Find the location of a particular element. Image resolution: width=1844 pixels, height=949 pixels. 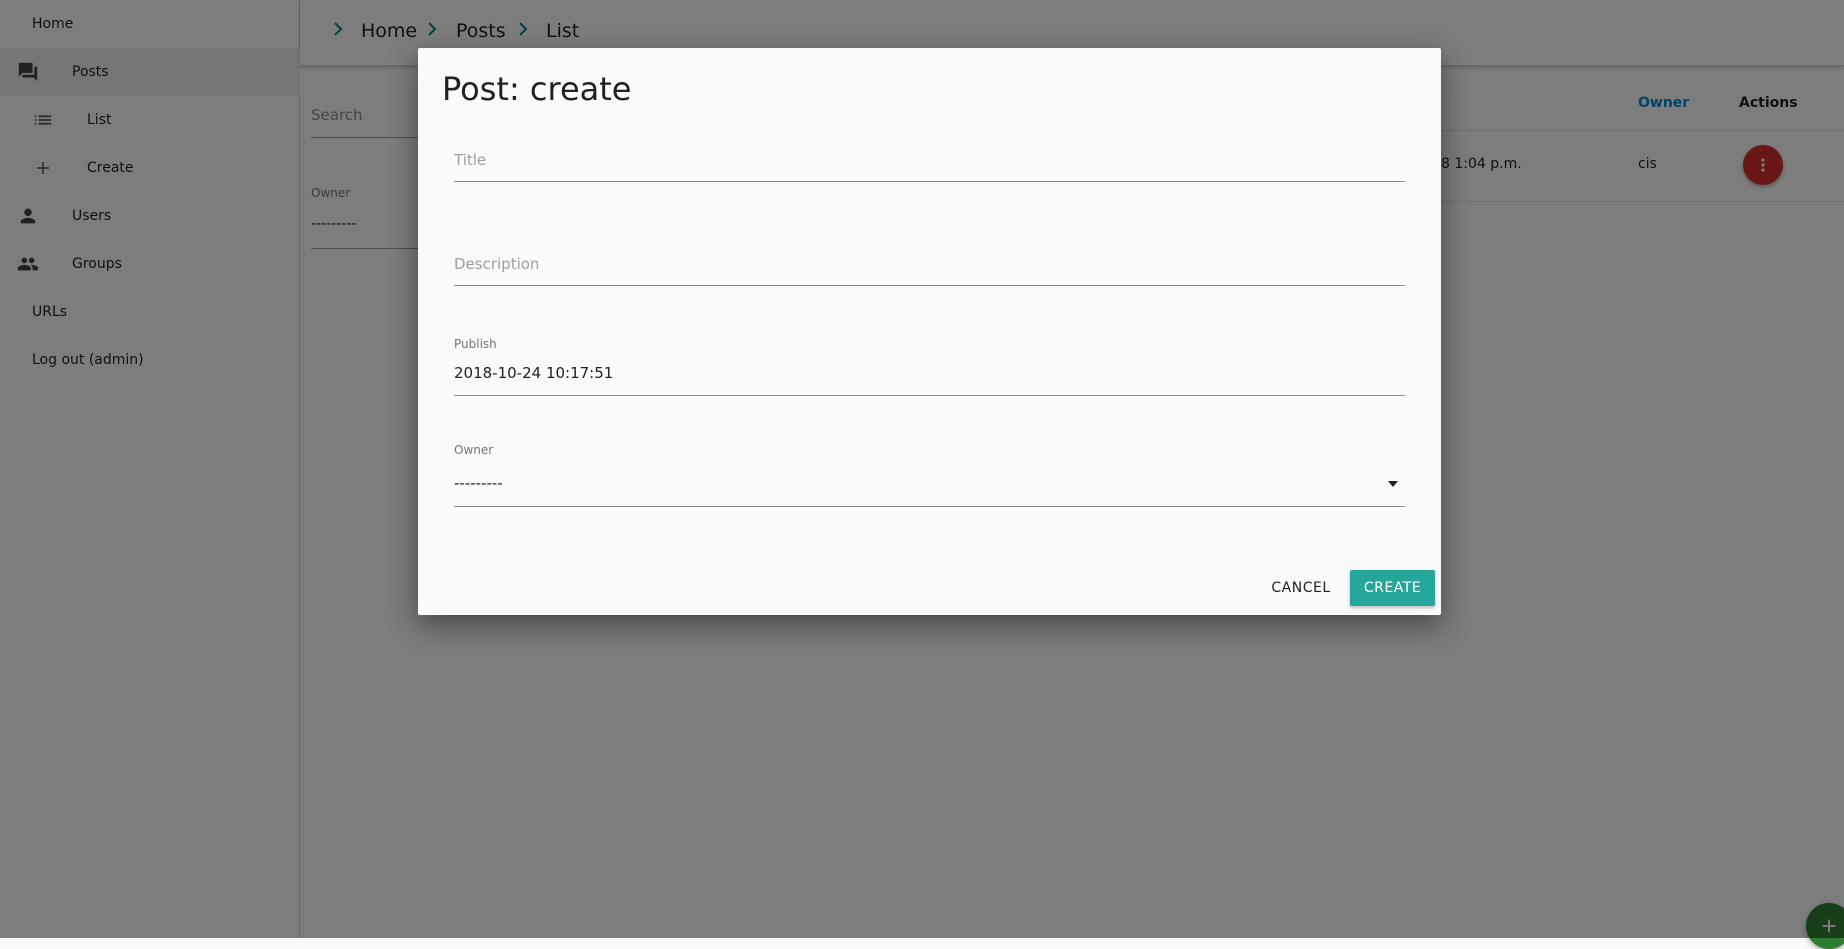

owner-select: --------- is located at coordinates (478, 483).